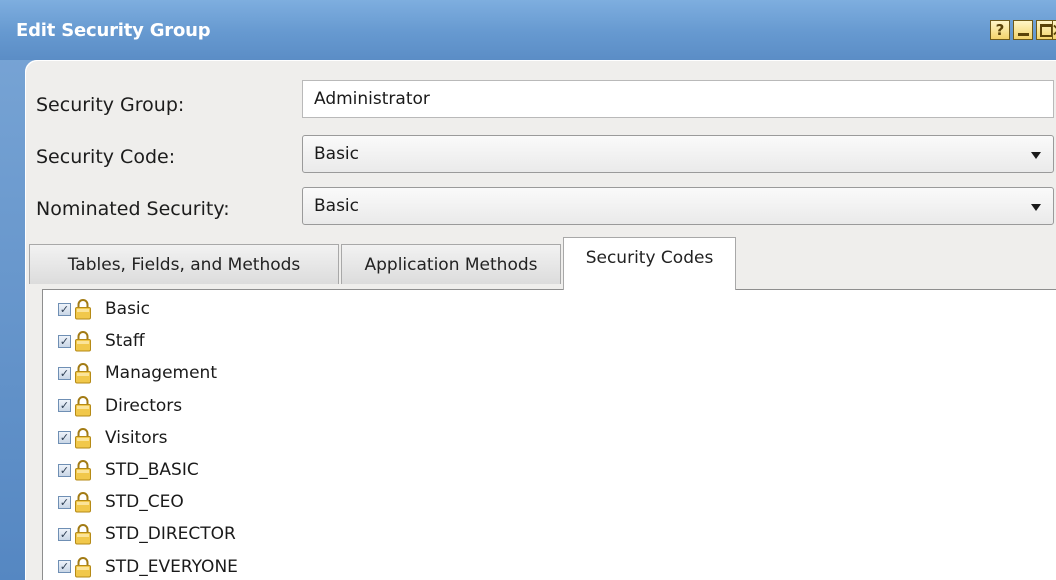 The image size is (1056, 580). I want to click on list-item-label: Directors, so click(144, 405).